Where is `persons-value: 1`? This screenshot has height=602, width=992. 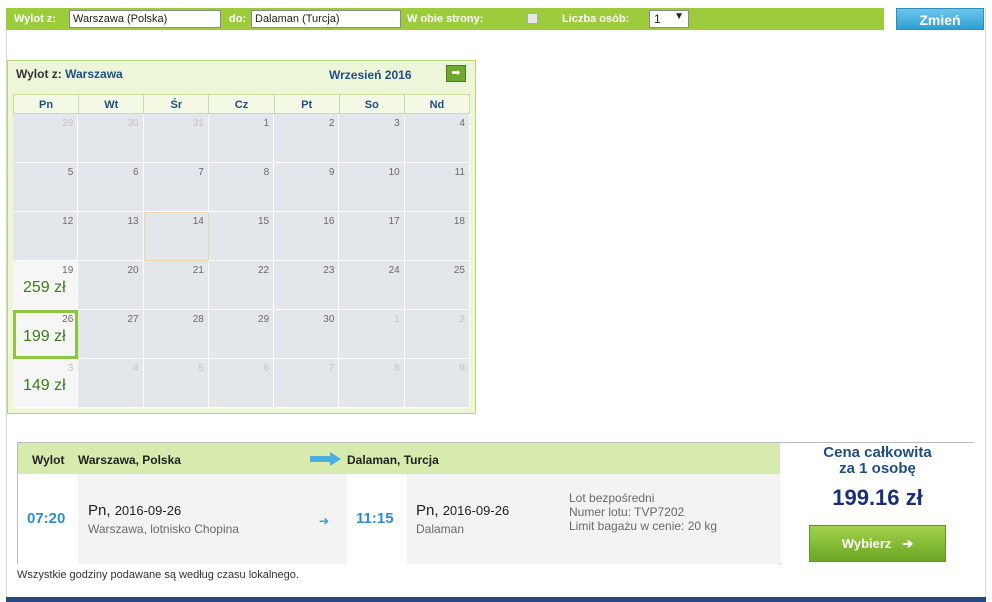
persons-value: 1 is located at coordinates (657, 19).